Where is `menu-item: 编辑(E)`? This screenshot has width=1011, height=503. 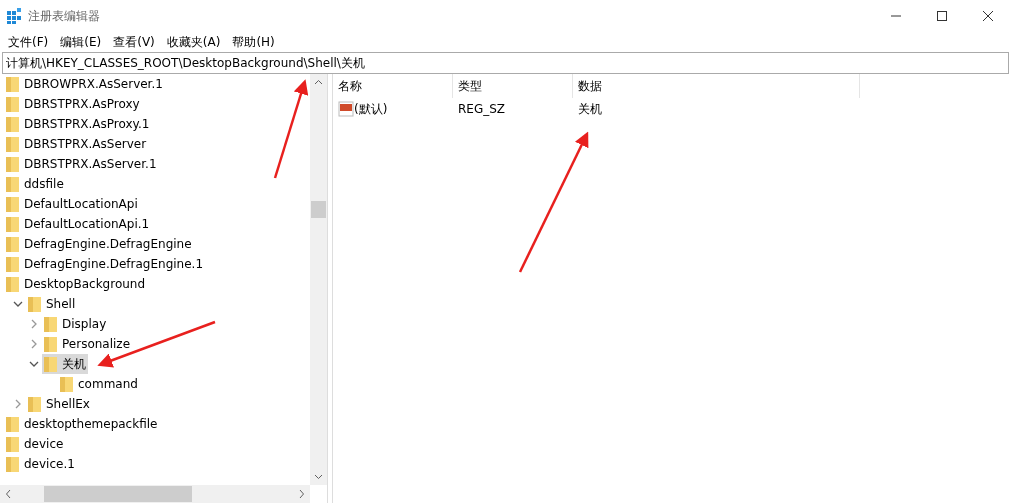
menu-item: 编辑(E) is located at coordinates (81, 42).